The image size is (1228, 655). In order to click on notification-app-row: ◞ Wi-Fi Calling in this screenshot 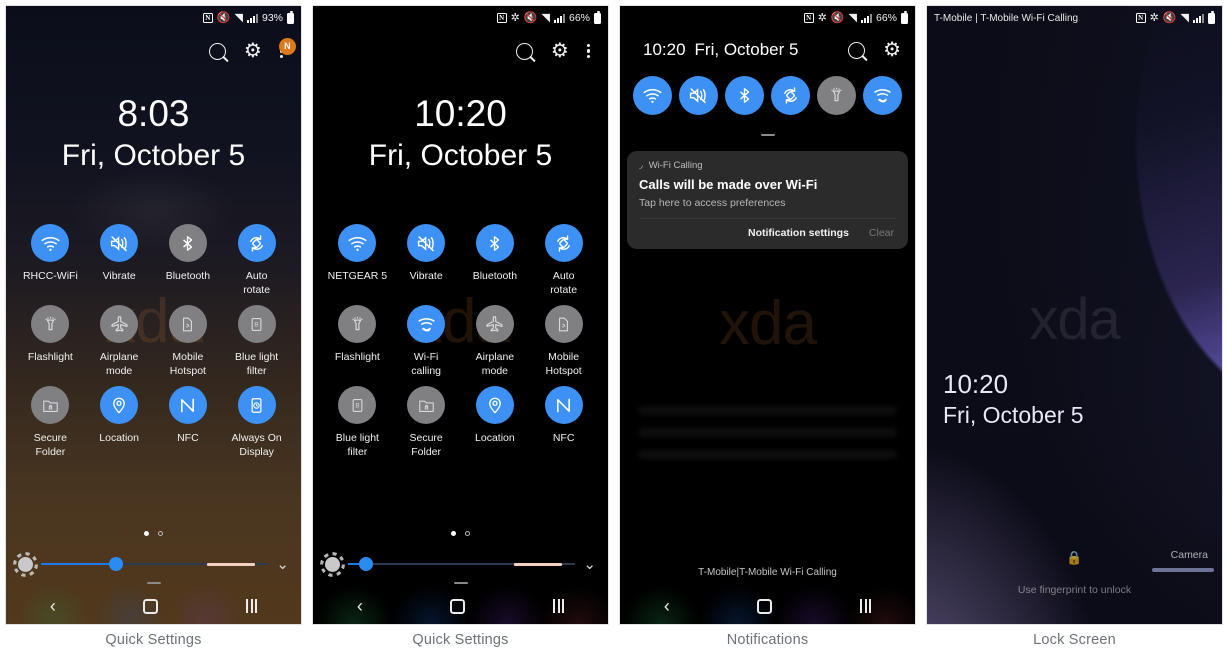, I will do `click(767, 165)`.